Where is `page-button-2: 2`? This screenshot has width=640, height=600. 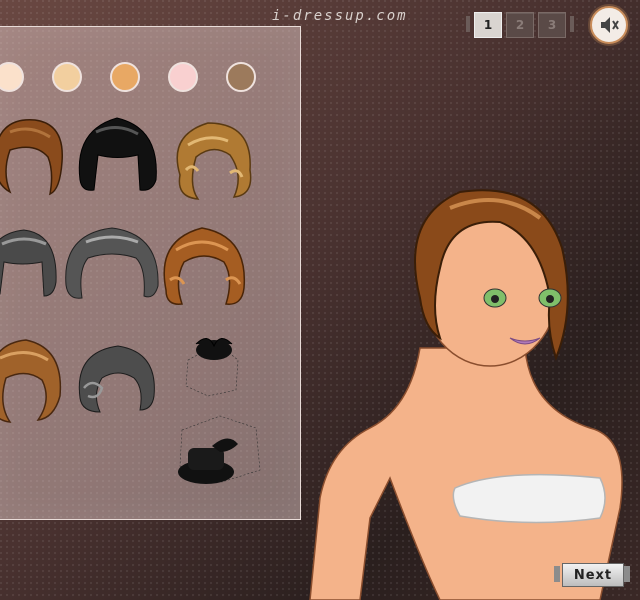
page-button-2: 2 is located at coordinates (520, 25).